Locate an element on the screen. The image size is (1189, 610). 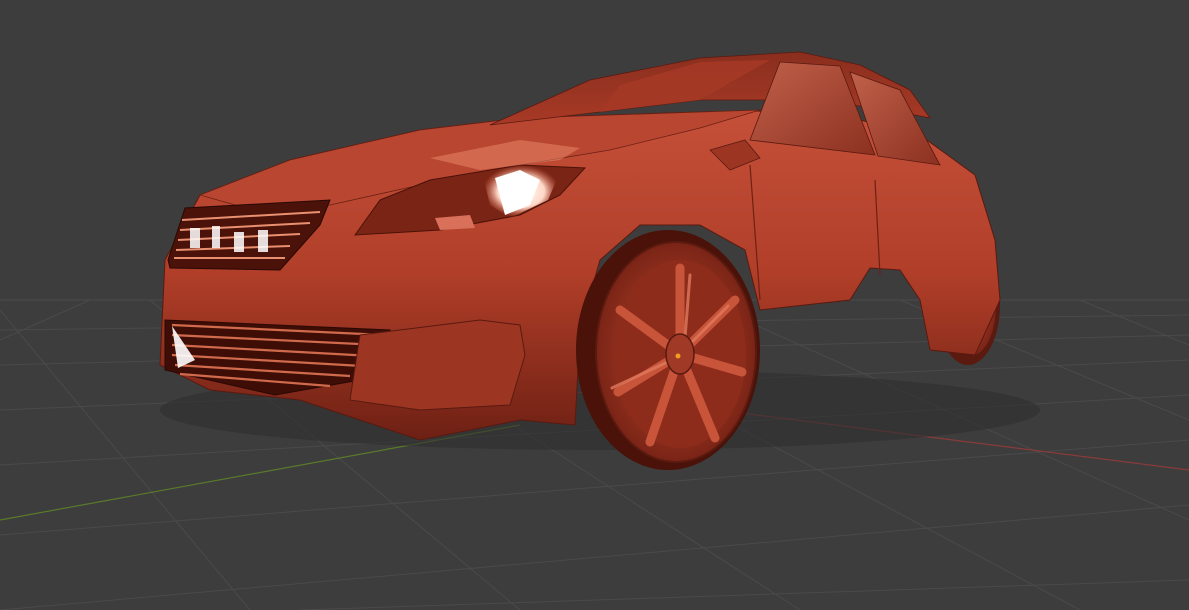
fog-light-housing is located at coordinates (437, 365).